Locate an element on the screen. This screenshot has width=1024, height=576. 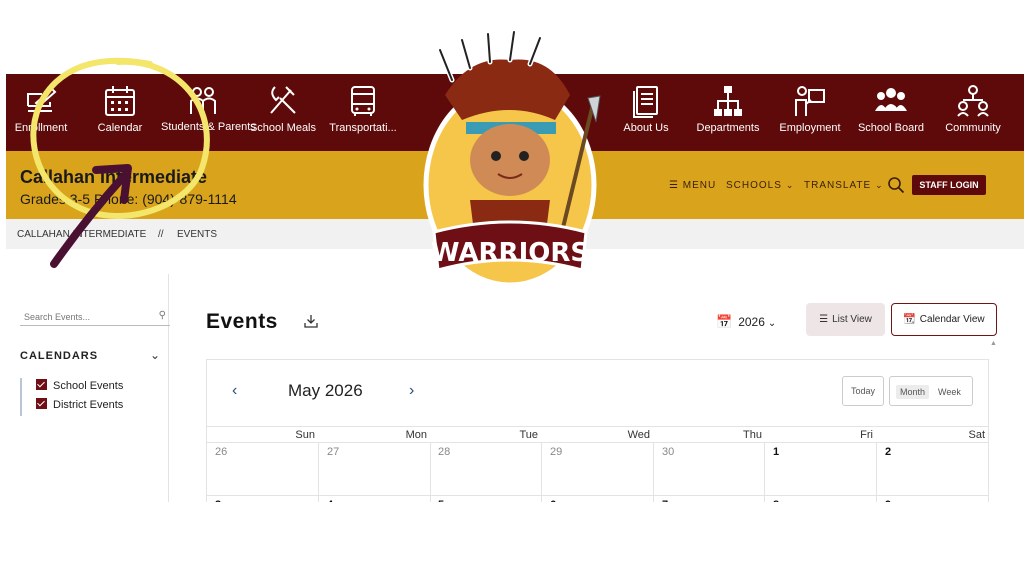
week-view-button: Week is located at coordinates (949, 392).